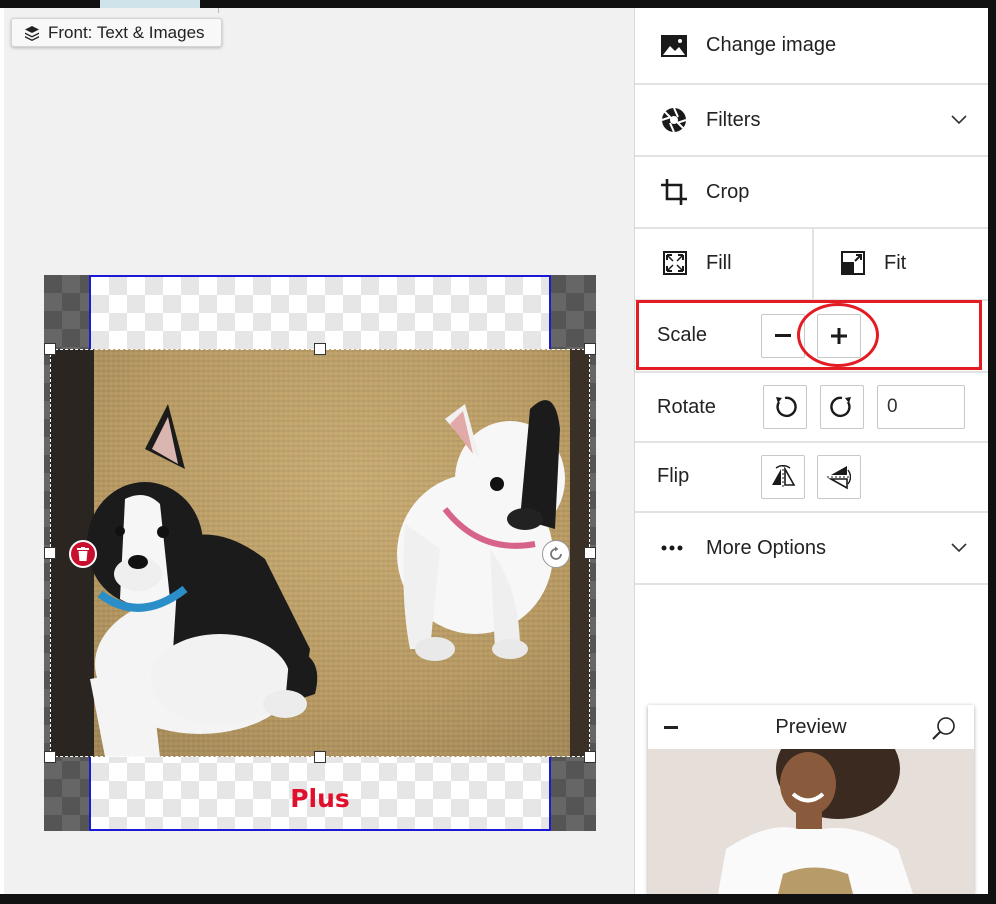  I want to click on crop-label: Crop, so click(728, 191).